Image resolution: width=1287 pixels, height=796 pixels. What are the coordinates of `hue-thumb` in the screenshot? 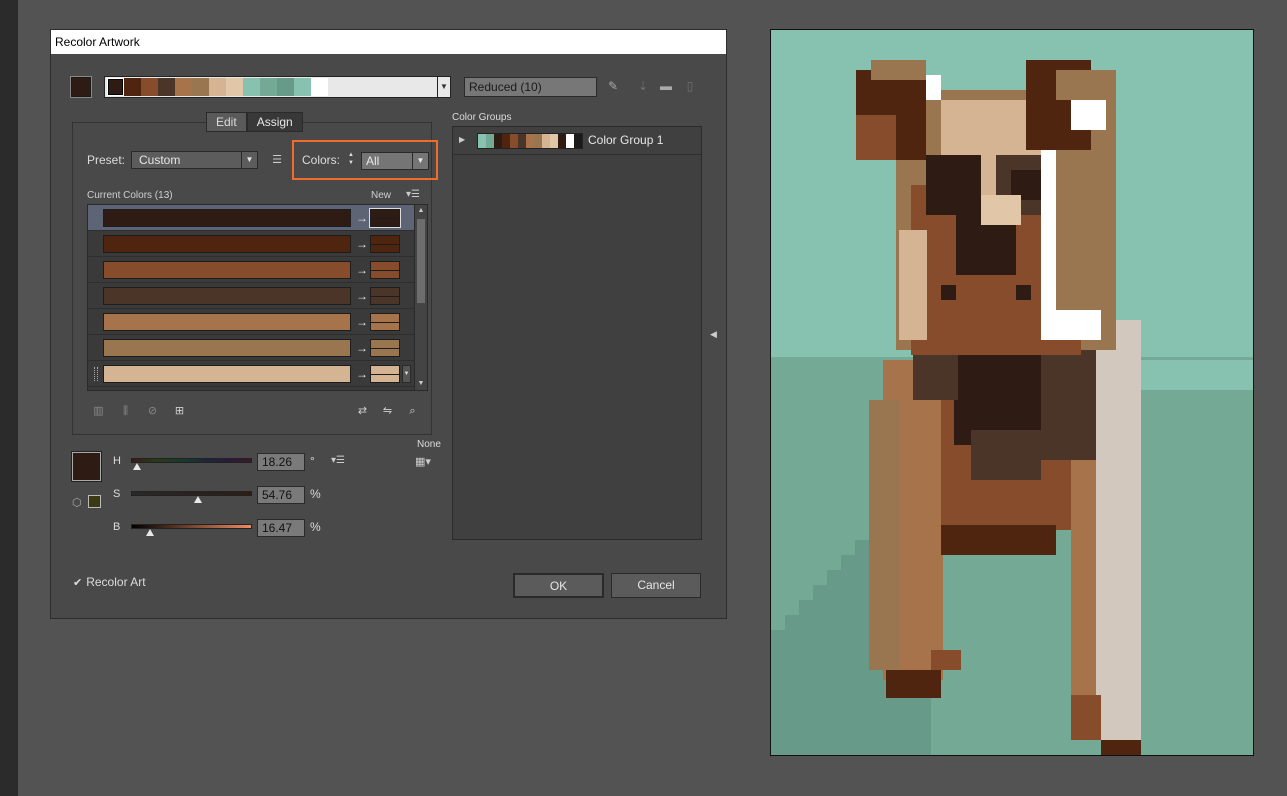 It's located at (137, 466).